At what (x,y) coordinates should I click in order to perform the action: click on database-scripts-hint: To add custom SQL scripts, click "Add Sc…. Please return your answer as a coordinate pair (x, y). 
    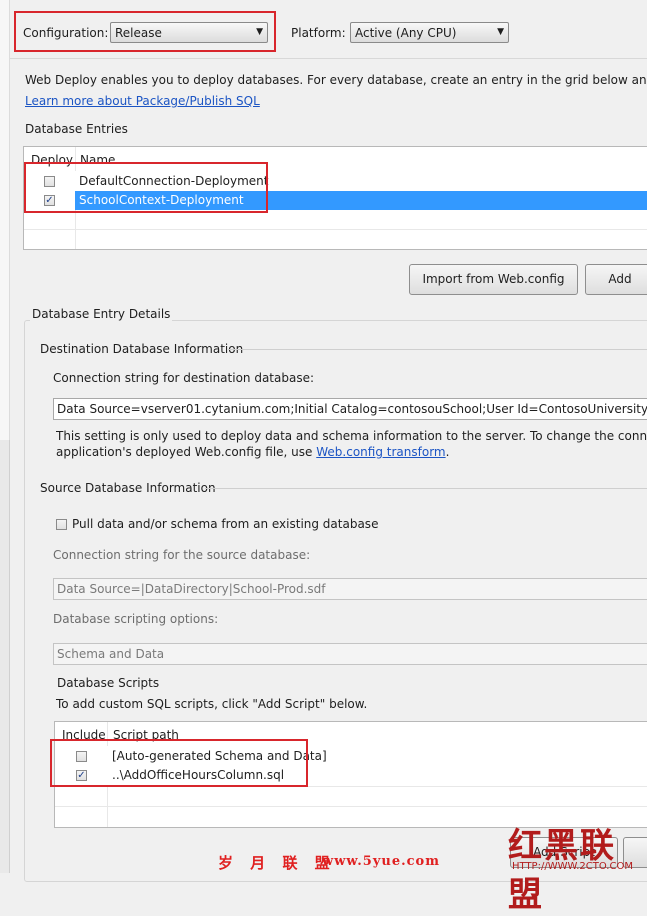
    Looking at the image, I should click on (212, 704).